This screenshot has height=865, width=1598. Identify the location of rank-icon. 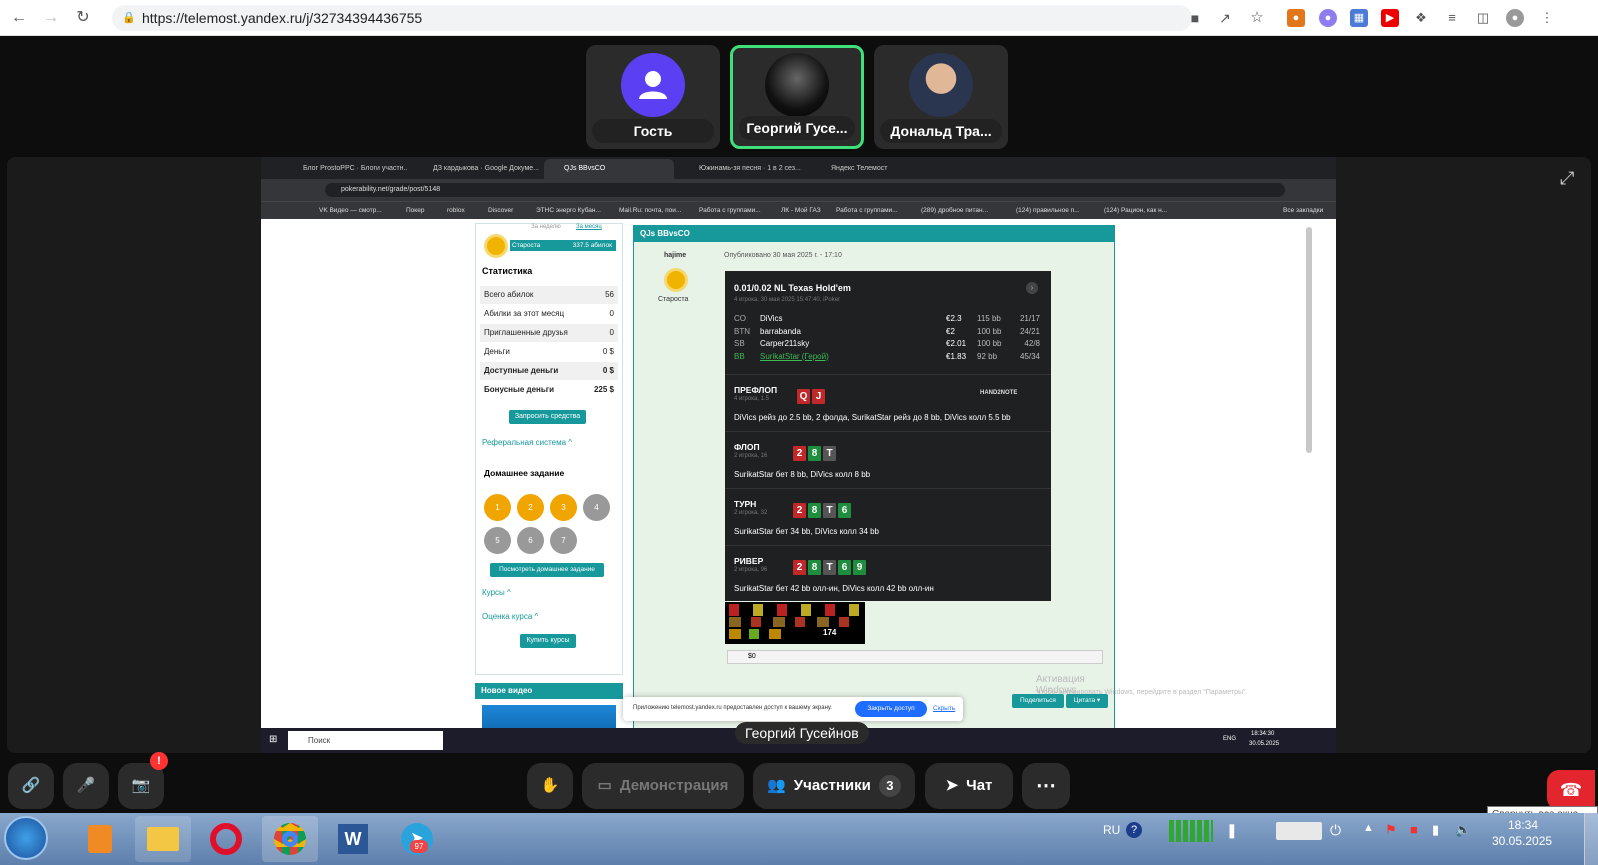
(496, 246).